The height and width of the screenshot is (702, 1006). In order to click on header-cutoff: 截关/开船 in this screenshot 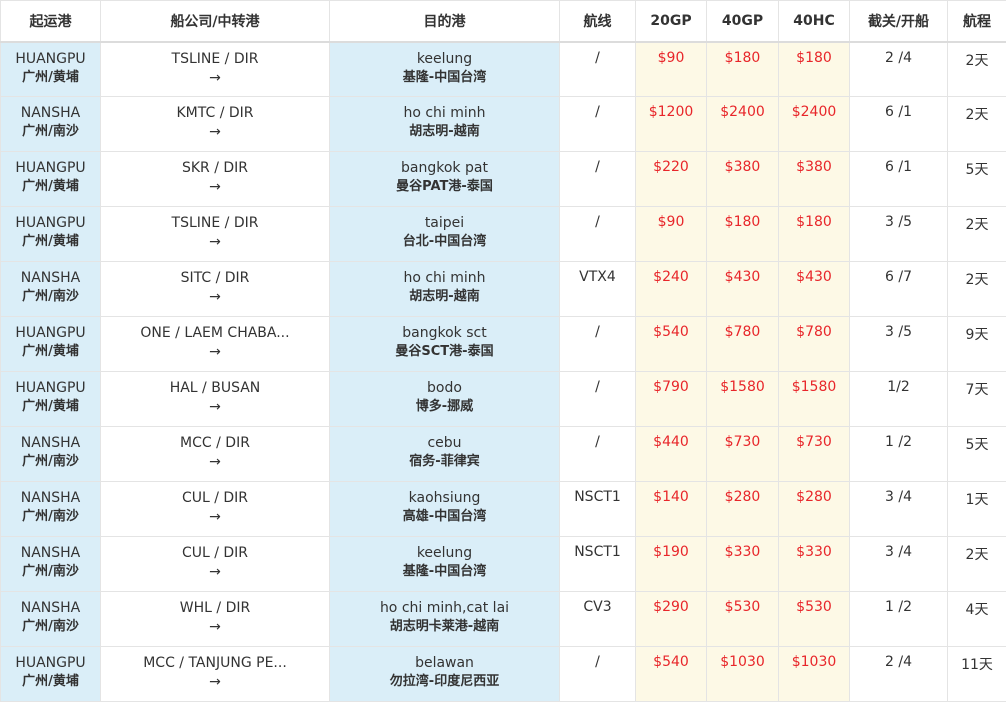, I will do `click(899, 21)`.